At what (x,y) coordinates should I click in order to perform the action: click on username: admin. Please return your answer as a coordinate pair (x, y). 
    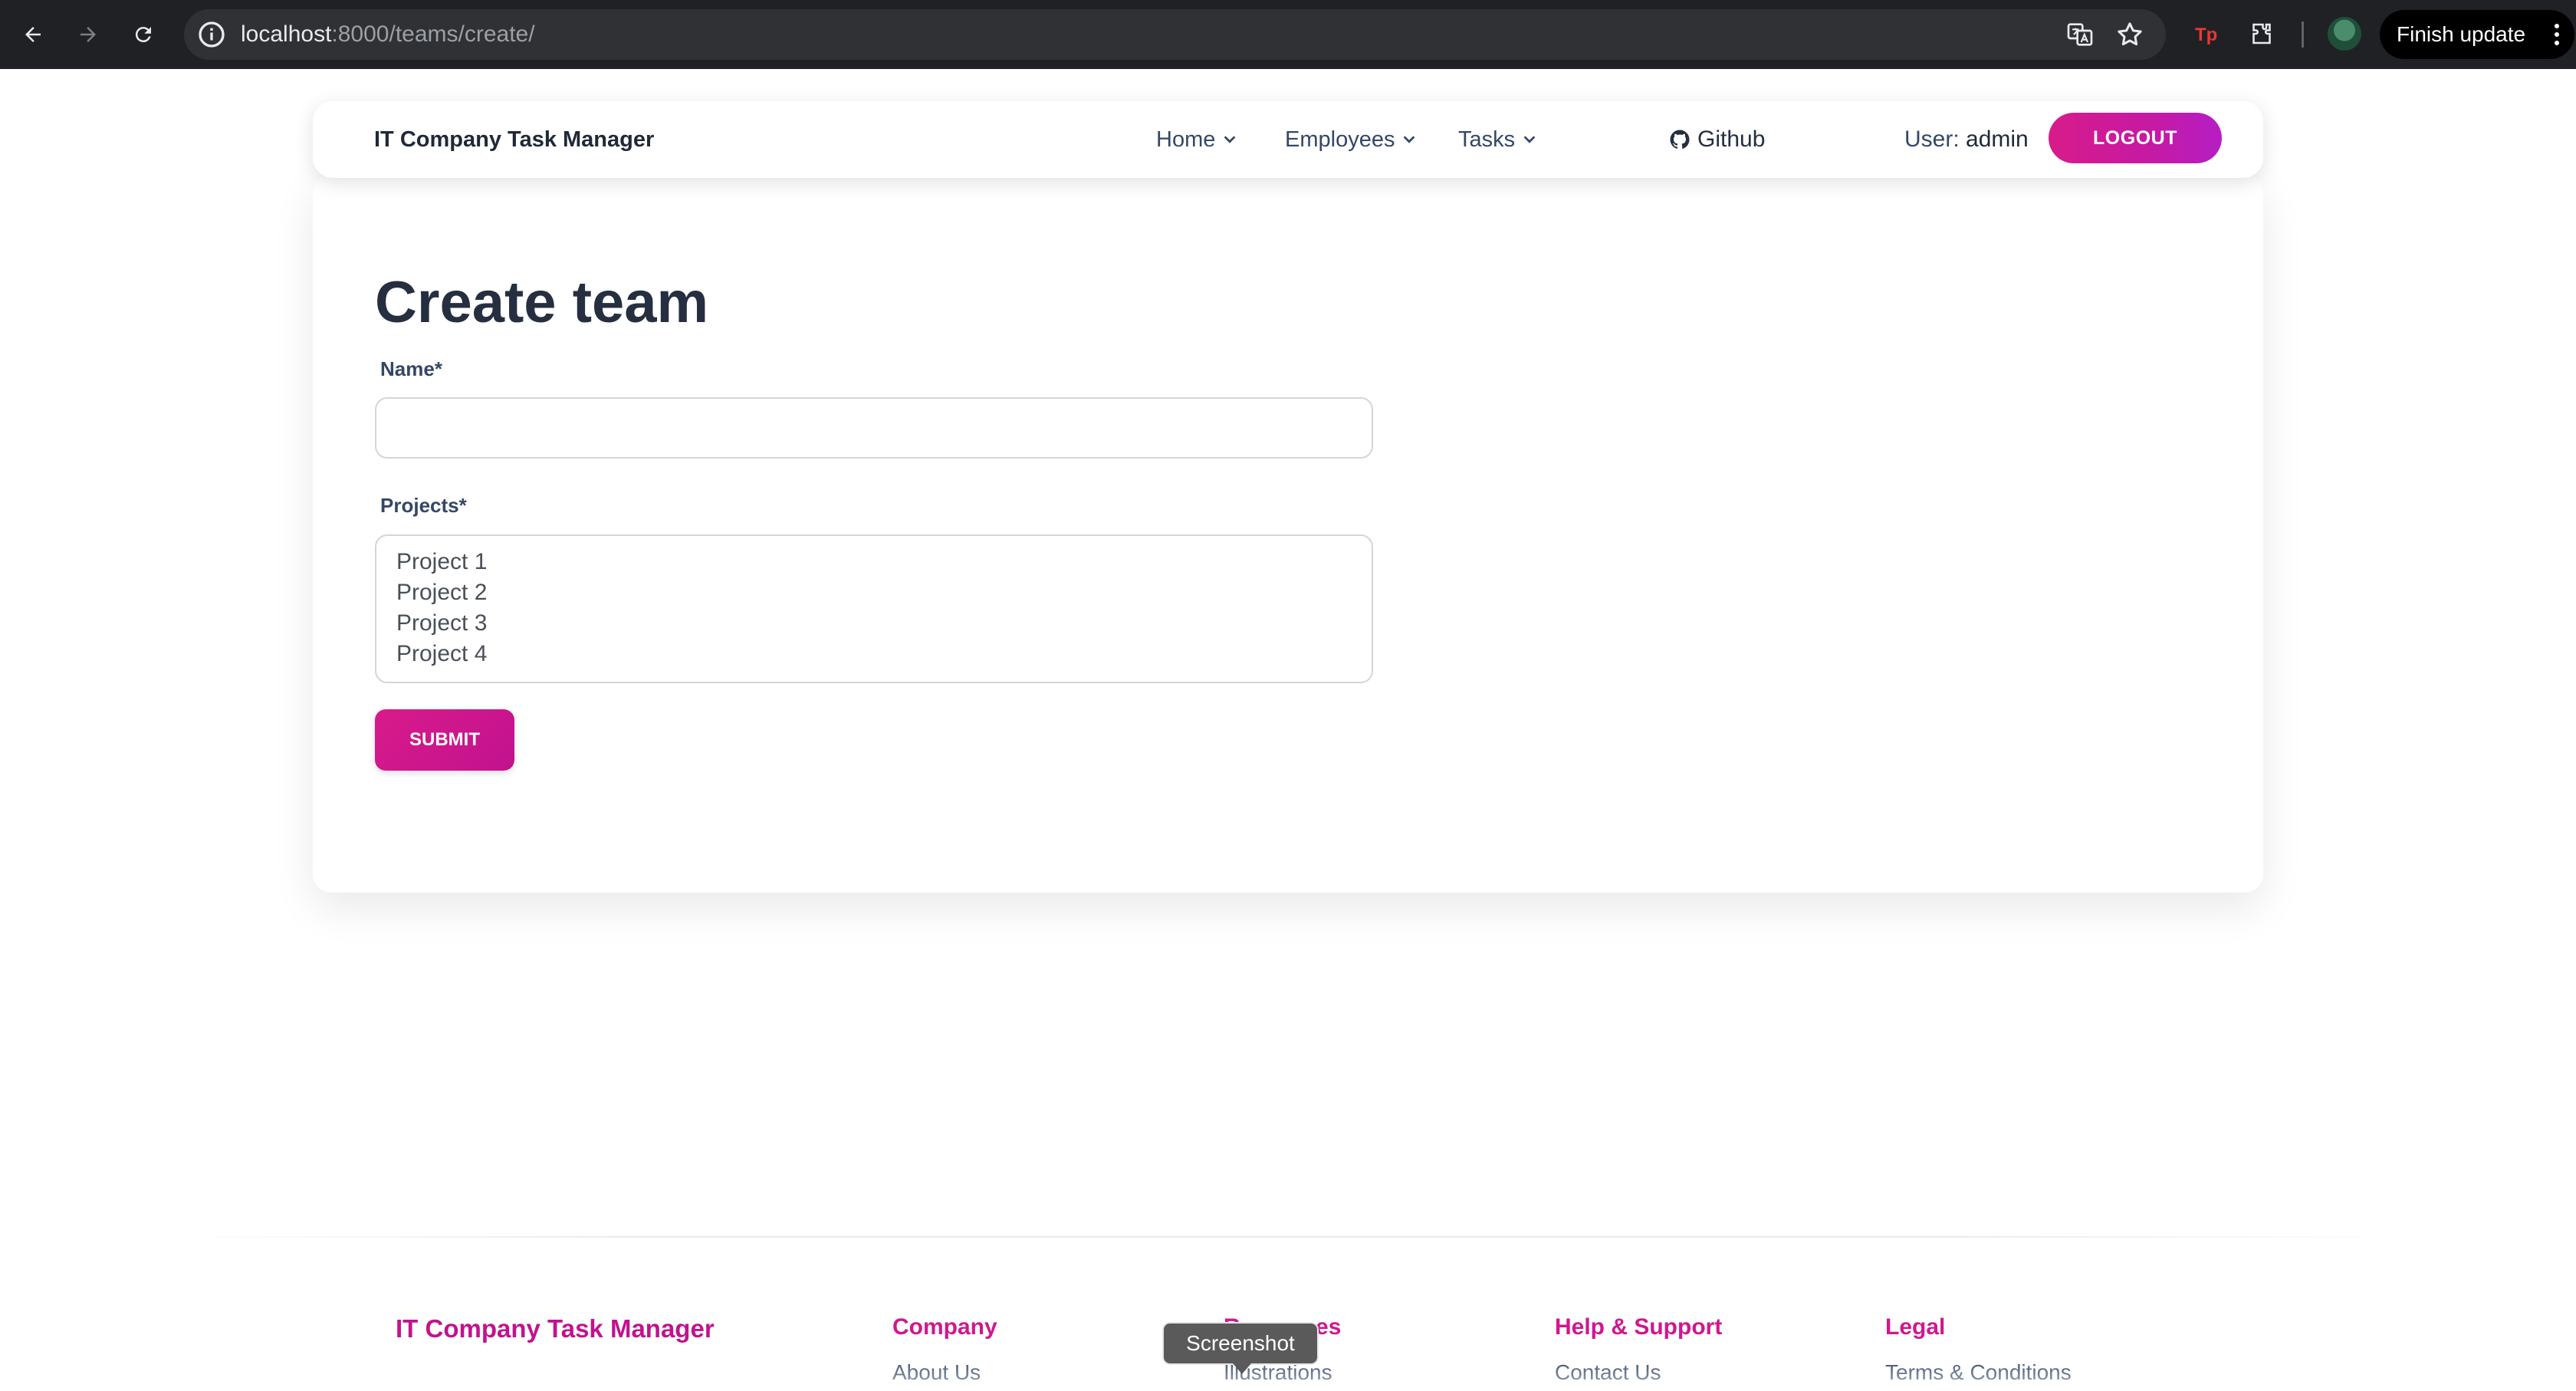
    Looking at the image, I should click on (1997, 139).